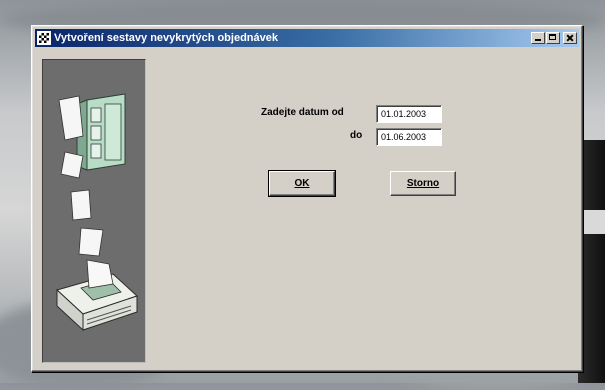 This screenshot has height=390, width=605. Describe the element at coordinates (409, 137) in the screenshot. I see `date-to-field: 01.06.2003` at that location.